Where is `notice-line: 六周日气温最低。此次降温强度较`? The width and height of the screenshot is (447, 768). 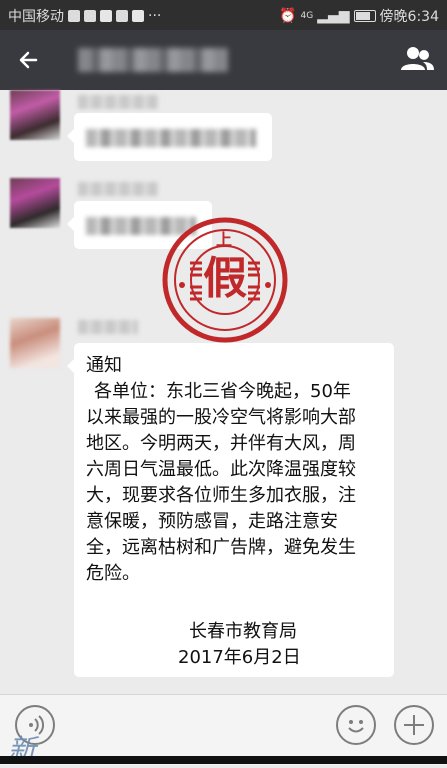
notice-line: 六周日气温最低。此次降温强度较 is located at coordinates (221, 469).